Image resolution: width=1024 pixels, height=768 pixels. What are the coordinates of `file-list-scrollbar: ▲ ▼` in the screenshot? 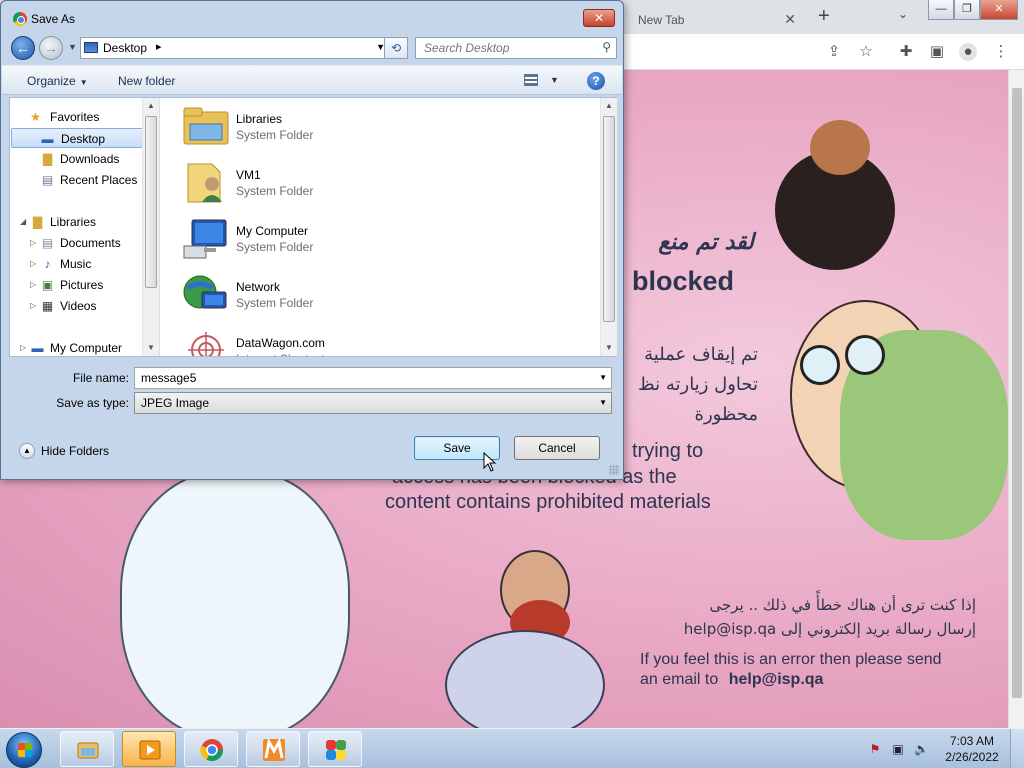 It's located at (608, 227).